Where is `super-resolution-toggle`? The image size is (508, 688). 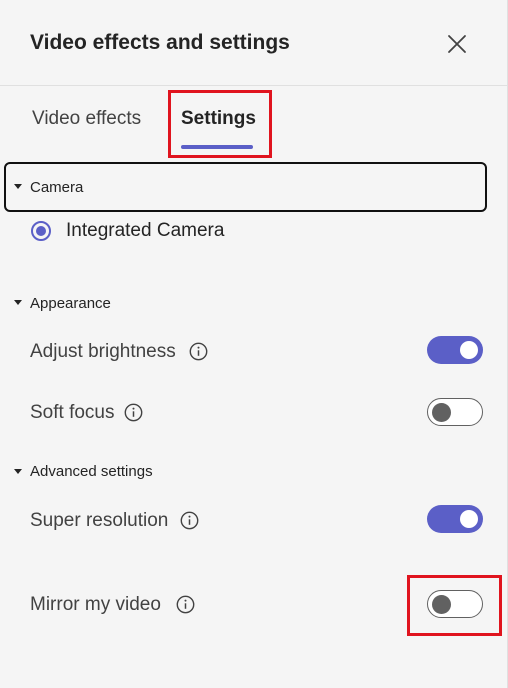 super-resolution-toggle is located at coordinates (455, 519).